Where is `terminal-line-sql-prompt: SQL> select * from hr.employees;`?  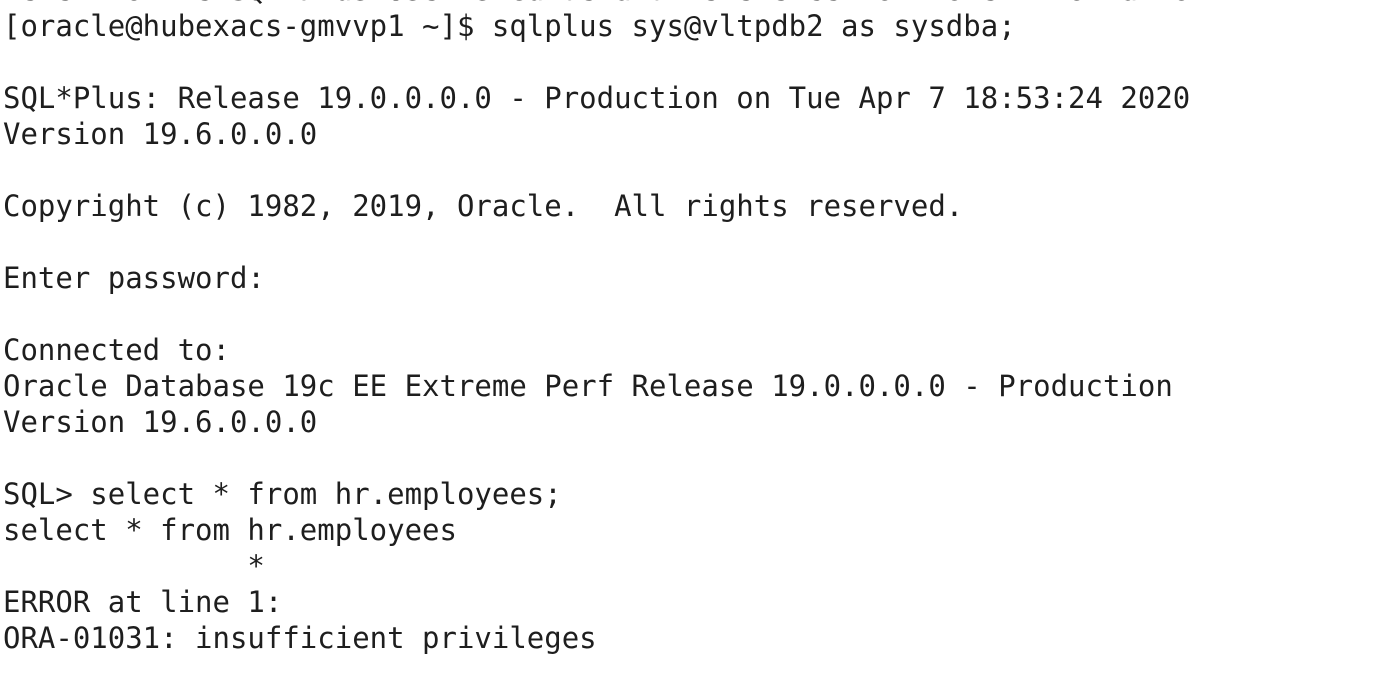
terminal-line-sql-prompt: SQL> select * from hr.employees; is located at coordinates (282, 494).